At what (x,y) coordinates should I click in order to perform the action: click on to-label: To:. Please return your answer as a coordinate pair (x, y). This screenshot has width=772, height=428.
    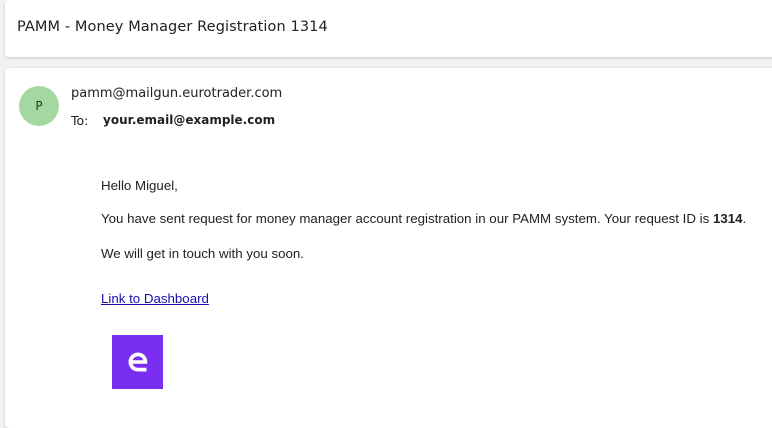
    Looking at the image, I should click on (80, 120).